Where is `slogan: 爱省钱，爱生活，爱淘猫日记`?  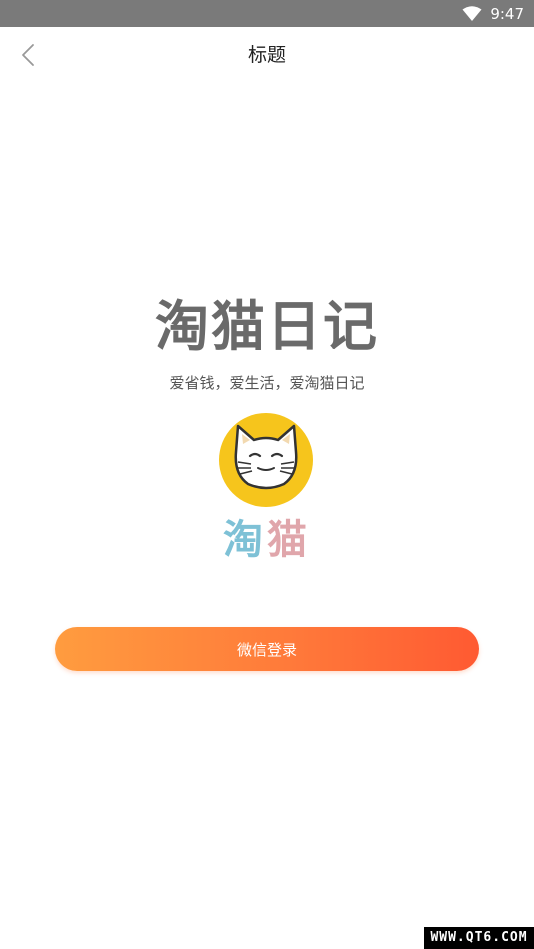 slogan: 爱省钱，爱生活，爱淘猫日记 is located at coordinates (267, 383).